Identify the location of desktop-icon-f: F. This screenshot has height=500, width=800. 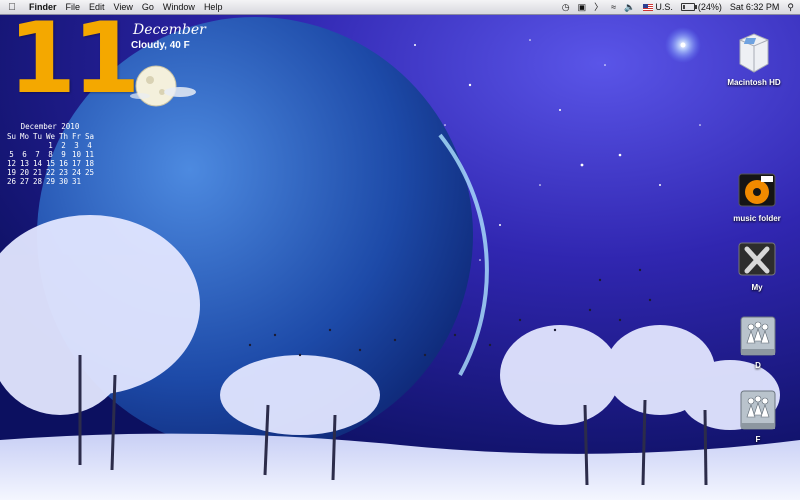
(758, 415).